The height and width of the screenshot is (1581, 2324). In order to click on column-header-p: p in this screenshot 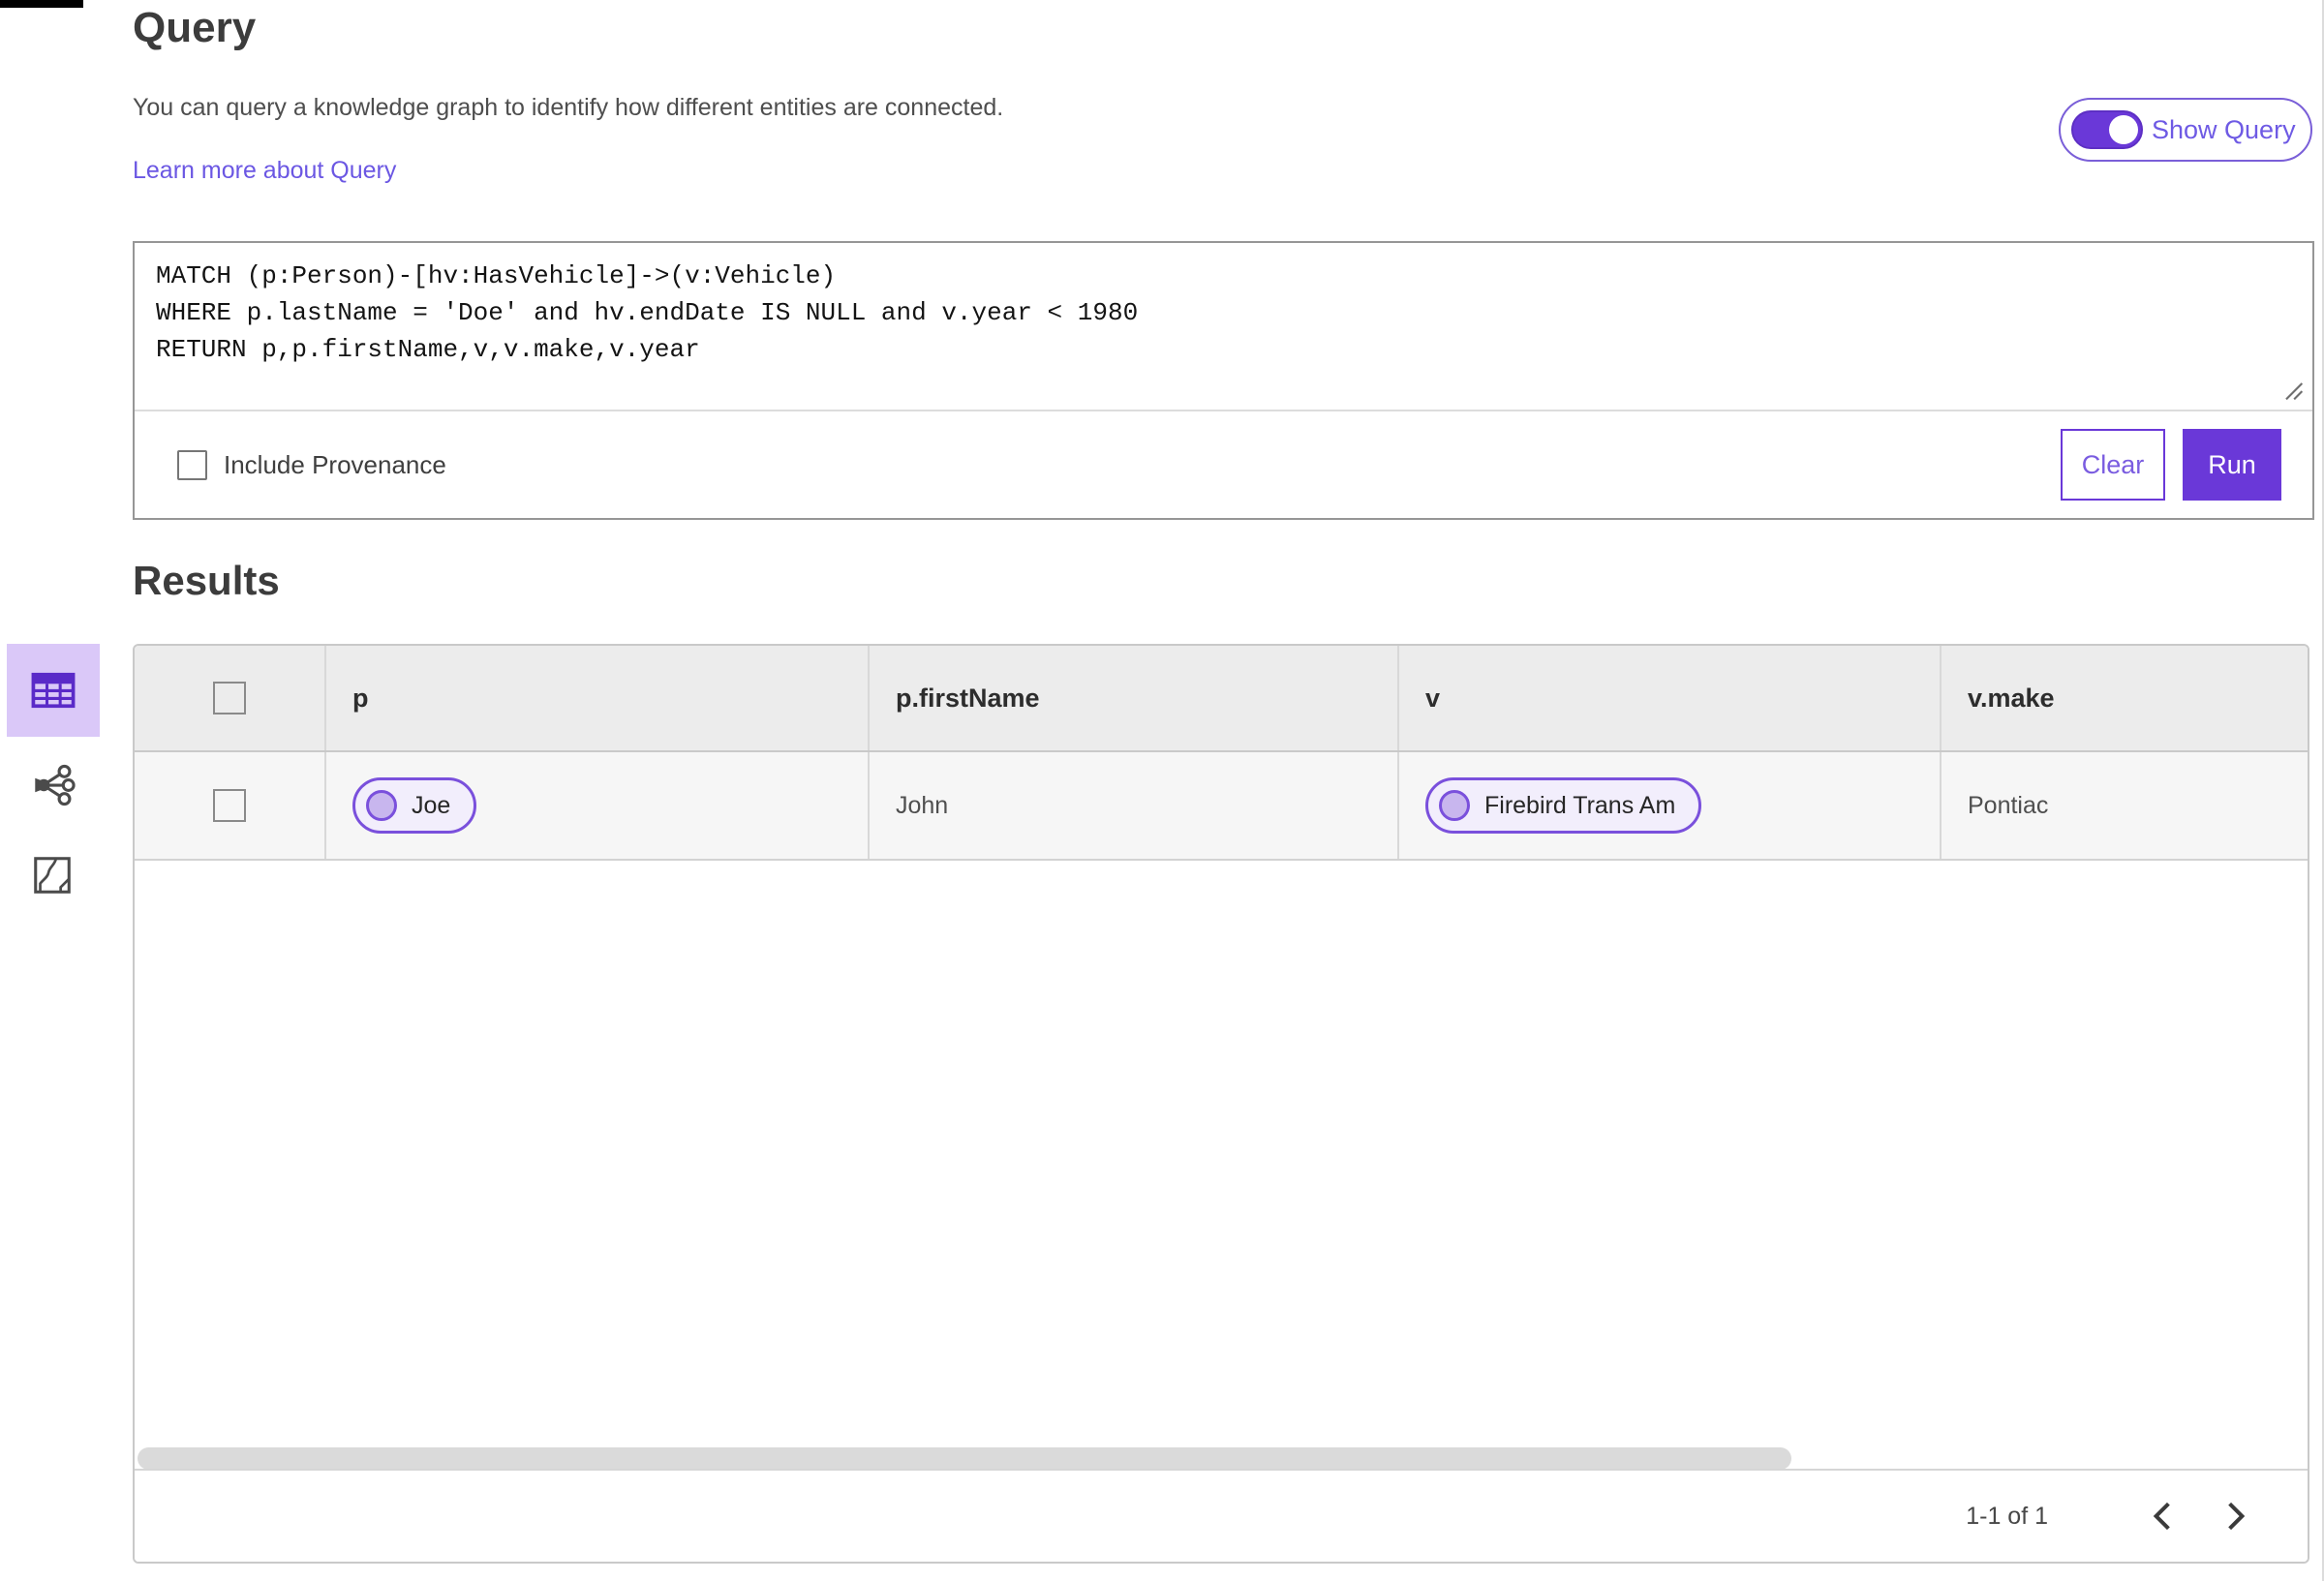, I will do `click(596, 698)`.